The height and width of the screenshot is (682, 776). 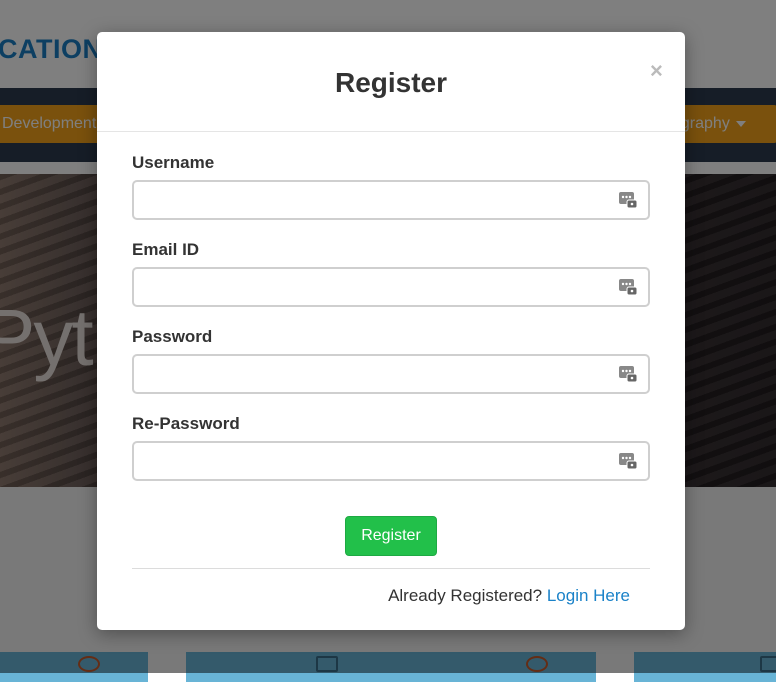 What do you see at coordinates (391, 568) in the screenshot?
I see `footer-divider` at bounding box center [391, 568].